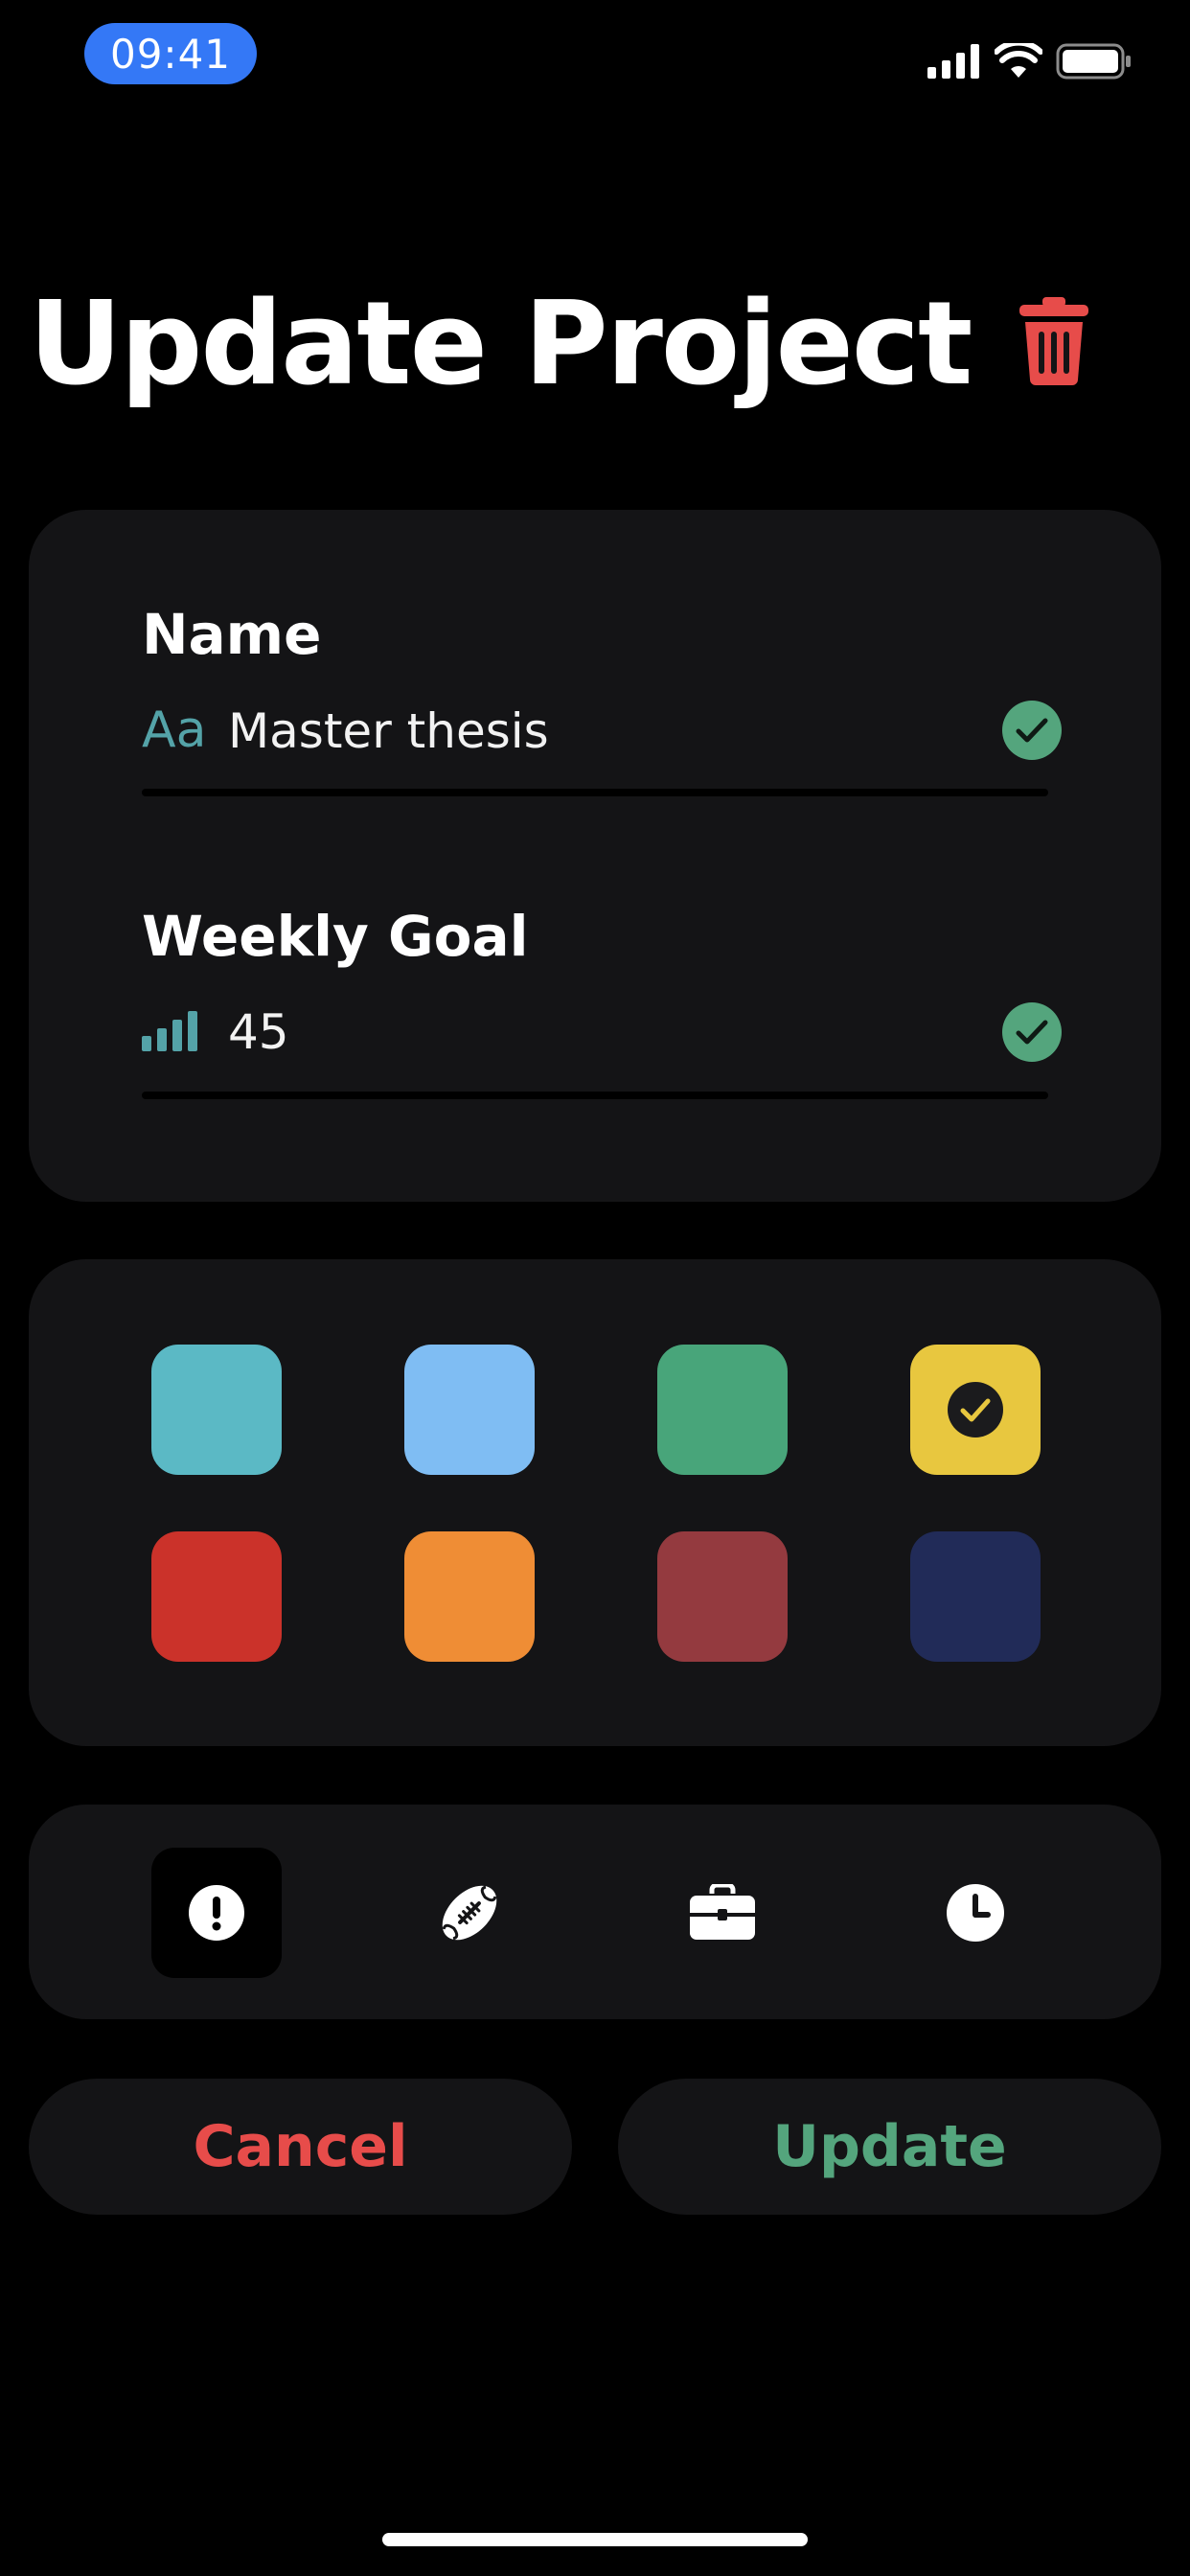  I want to click on status-icons, so click(1030, 61).